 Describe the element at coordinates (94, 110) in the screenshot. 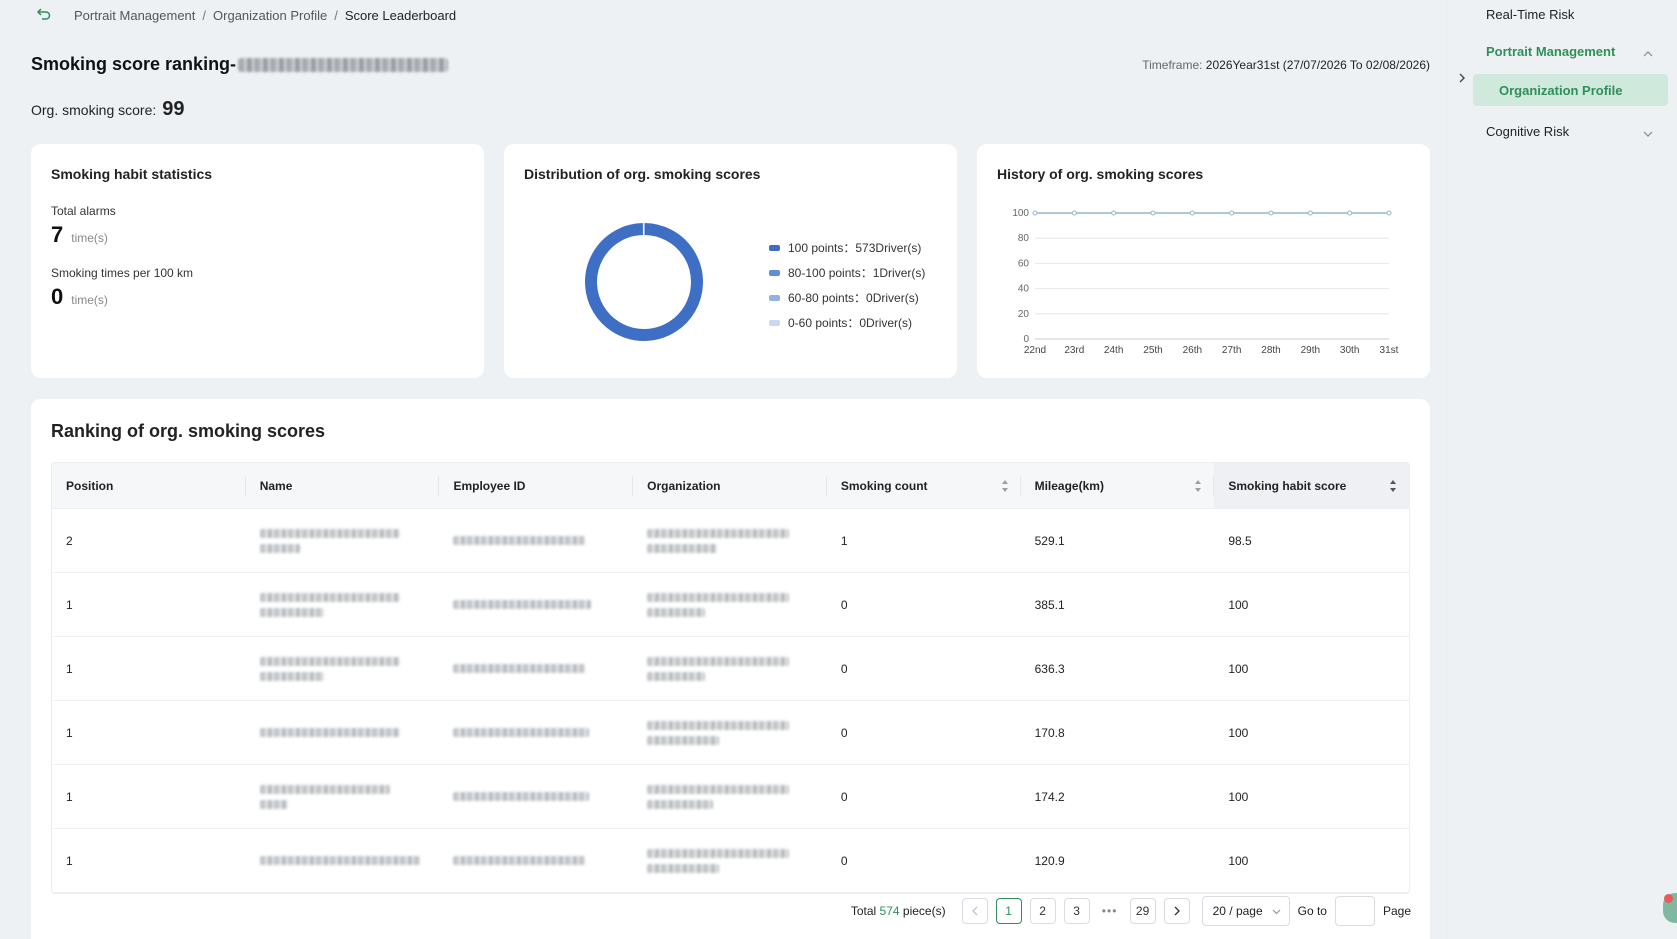

I see `org-score-label: Org. smoking score:` at that location.